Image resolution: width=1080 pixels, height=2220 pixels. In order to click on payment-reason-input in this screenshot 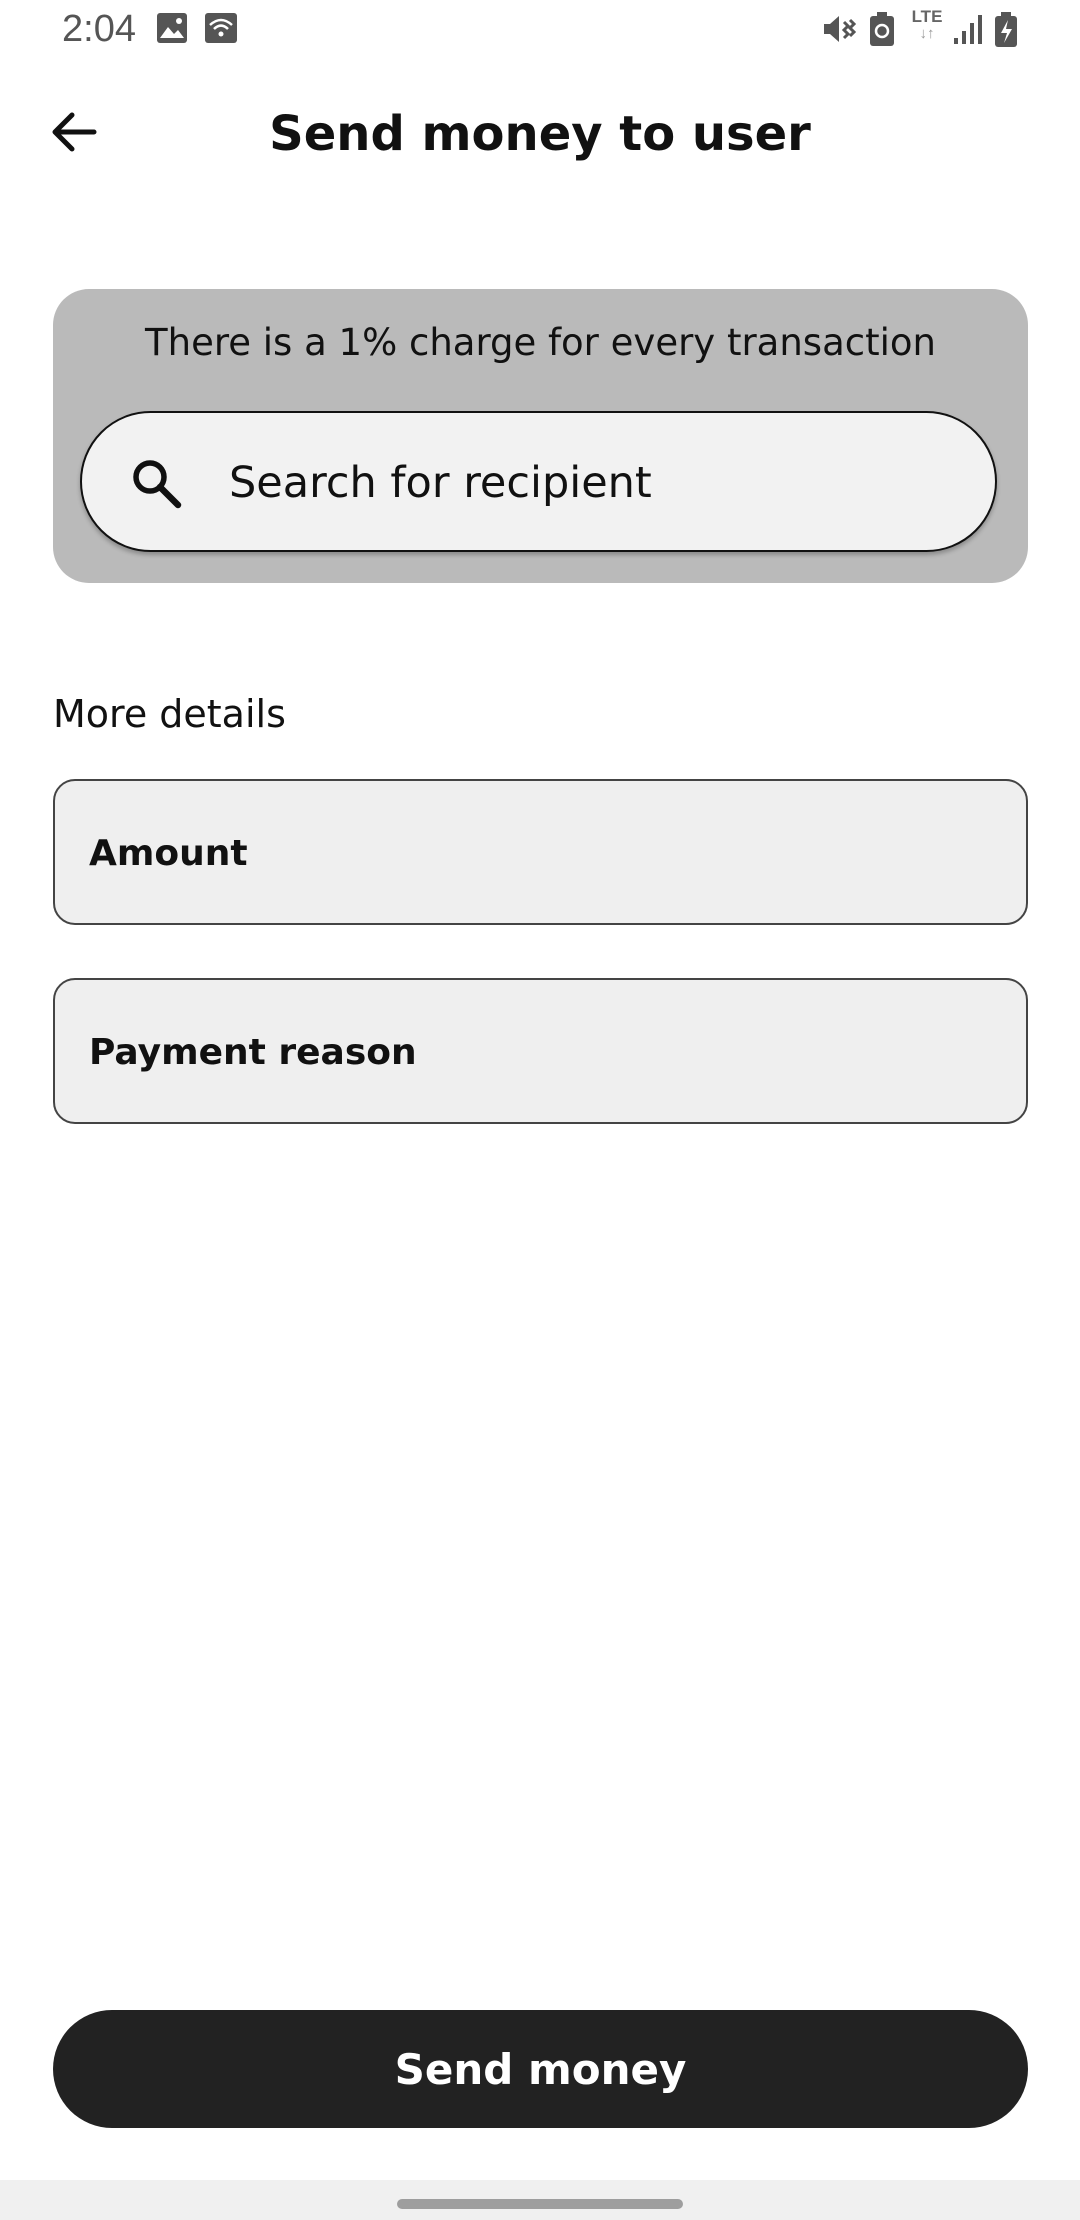, I will do `click(539, 1052)`.